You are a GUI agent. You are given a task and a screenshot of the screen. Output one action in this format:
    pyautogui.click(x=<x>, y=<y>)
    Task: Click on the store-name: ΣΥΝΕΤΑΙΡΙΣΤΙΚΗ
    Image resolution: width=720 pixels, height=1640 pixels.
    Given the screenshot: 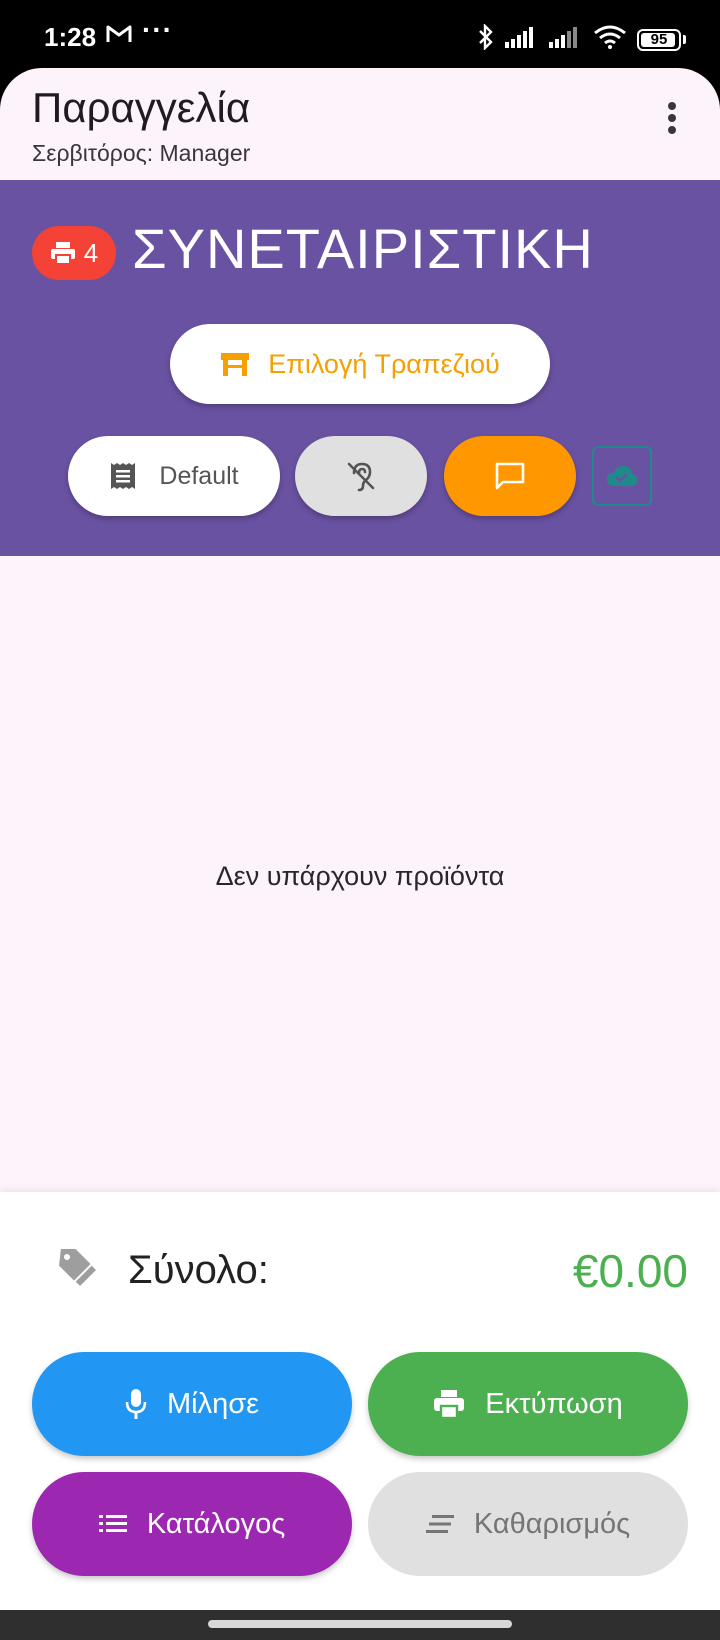 What is the action you would take?
    pyautogui.click(x=363, y=248)
    